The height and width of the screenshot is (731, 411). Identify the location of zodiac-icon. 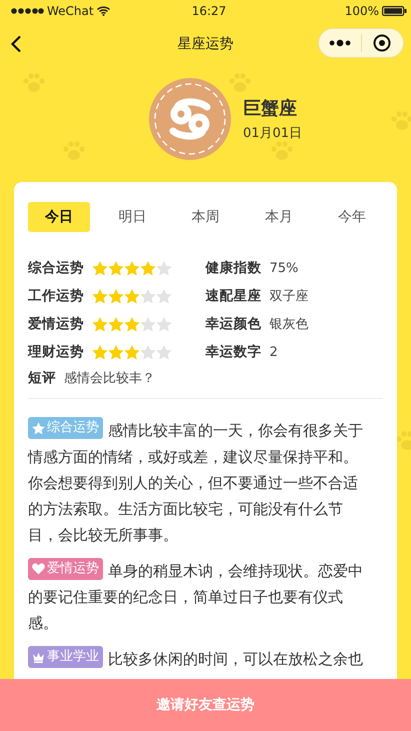
(189, 119).